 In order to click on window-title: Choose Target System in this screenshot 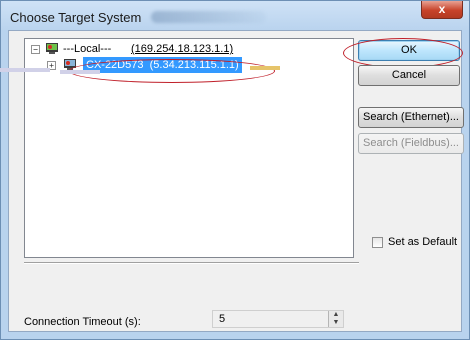, I will do `click(76, 17)`.